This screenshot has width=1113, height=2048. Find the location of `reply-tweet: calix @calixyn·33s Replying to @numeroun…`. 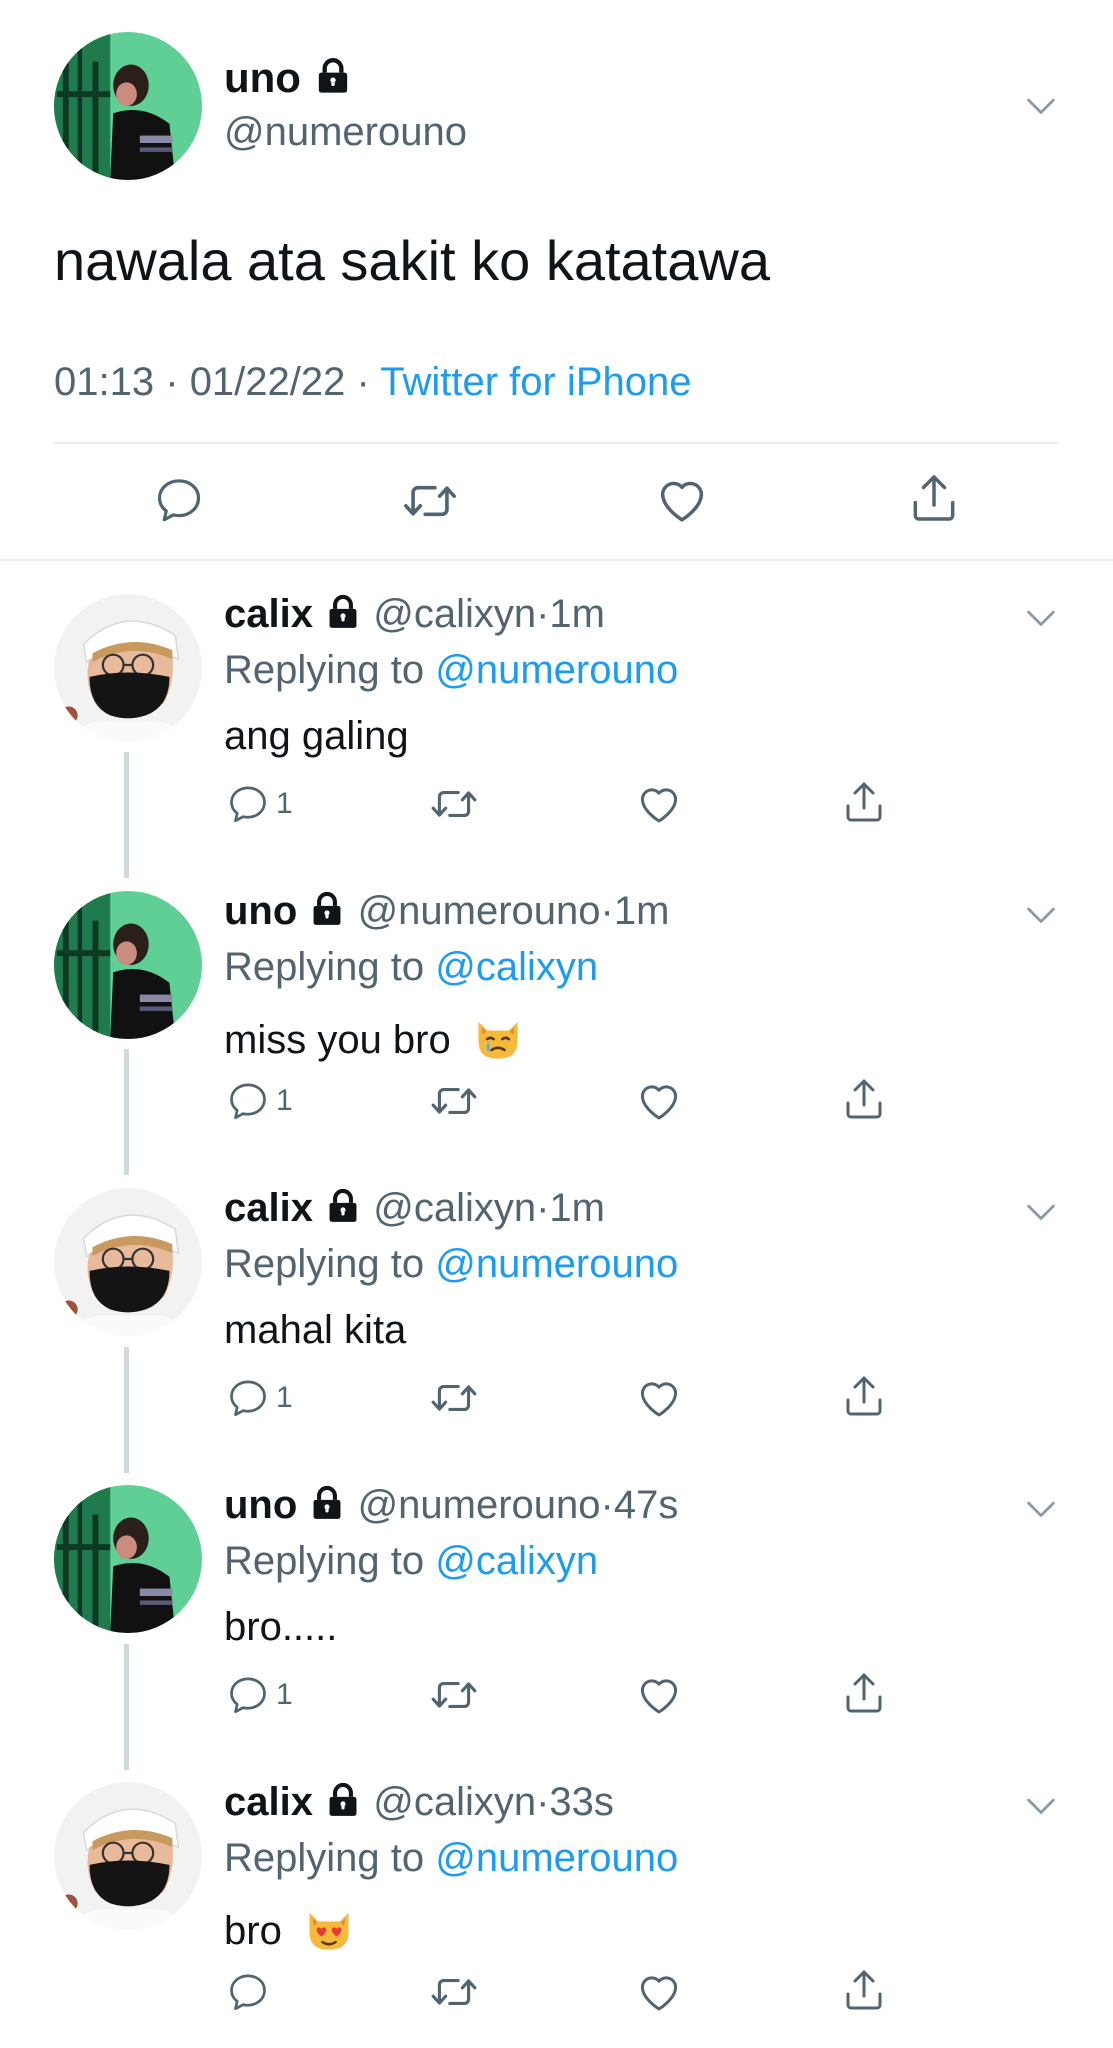

reply-tweet: calix @calixyn·33s Replying to @numeroun… is located at coordinates (556, 1910).